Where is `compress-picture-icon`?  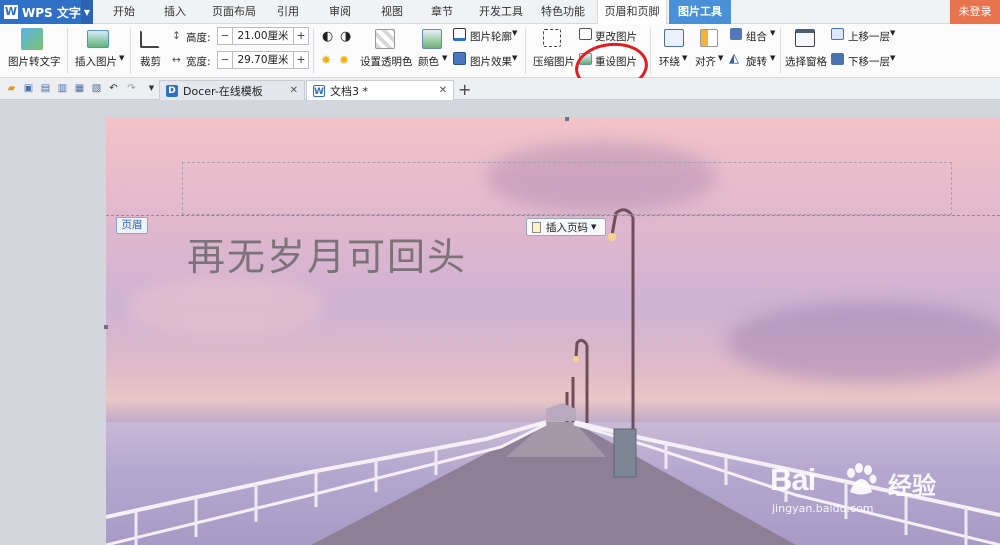 compress-picture-icon is located at coordinates (552, 38).